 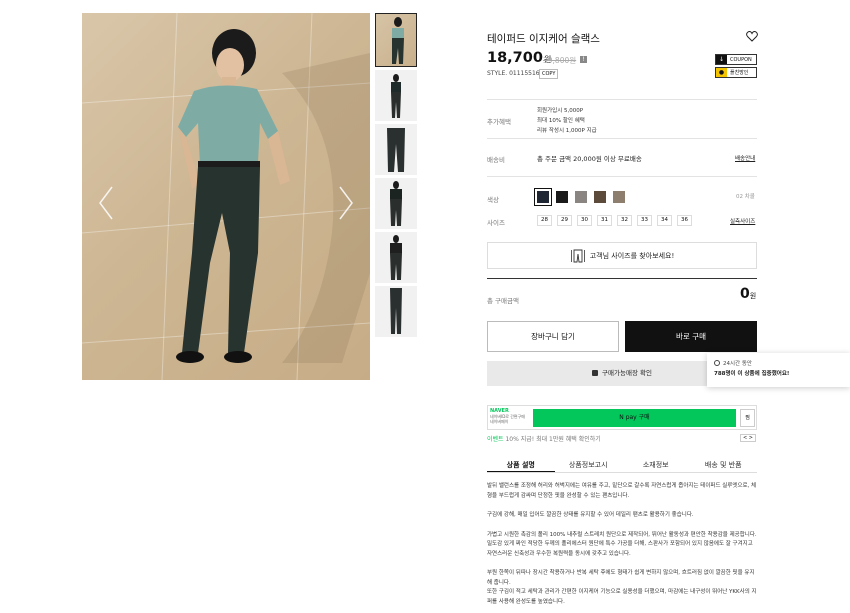 I want to click on selected-color-name: 02 차콜, so click(x=745, y=197).